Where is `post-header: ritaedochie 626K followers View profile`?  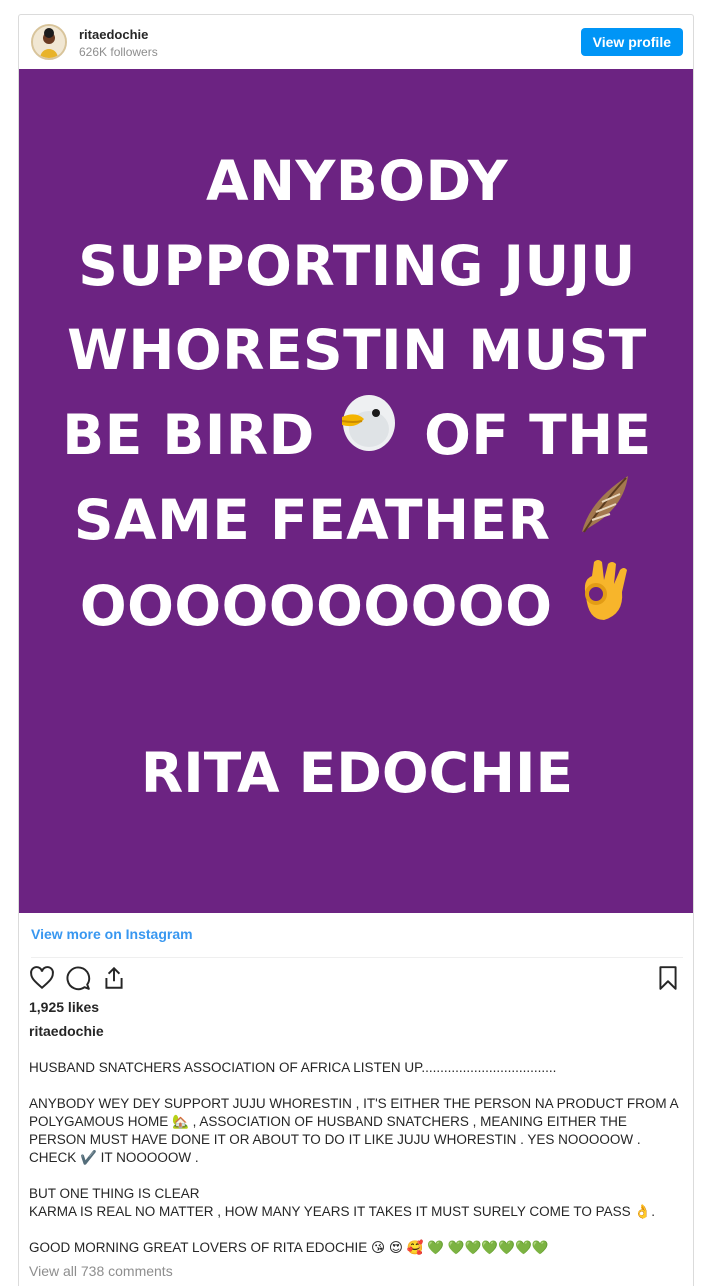 post-header: ritaedochie 626K followers View profile is located at coordinates (356, 42).